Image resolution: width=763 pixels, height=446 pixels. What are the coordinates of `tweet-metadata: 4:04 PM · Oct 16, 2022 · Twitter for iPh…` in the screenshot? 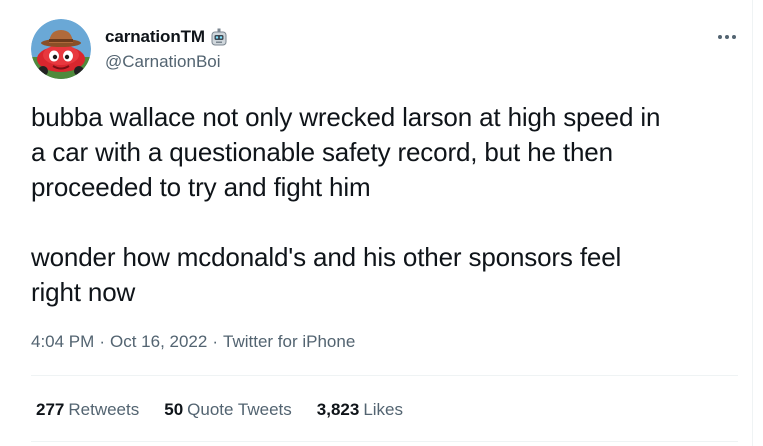 It's located at (193, 342).